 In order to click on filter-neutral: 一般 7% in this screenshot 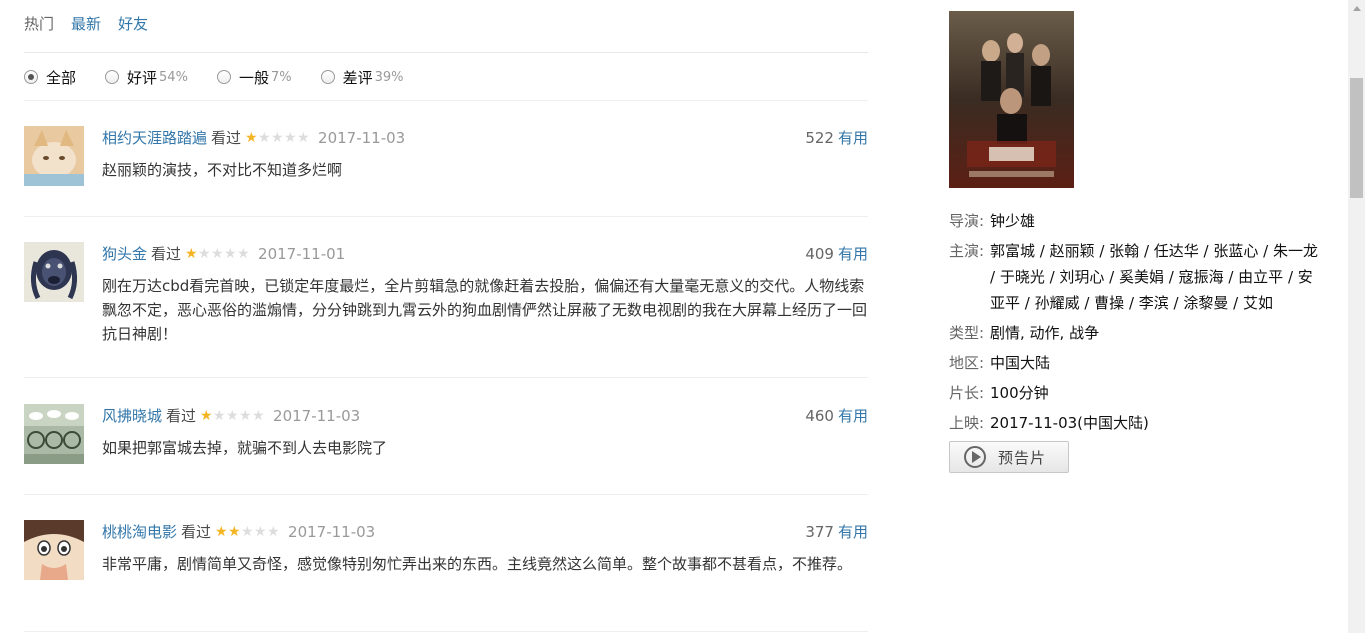, I will do `click(254, 77)`.